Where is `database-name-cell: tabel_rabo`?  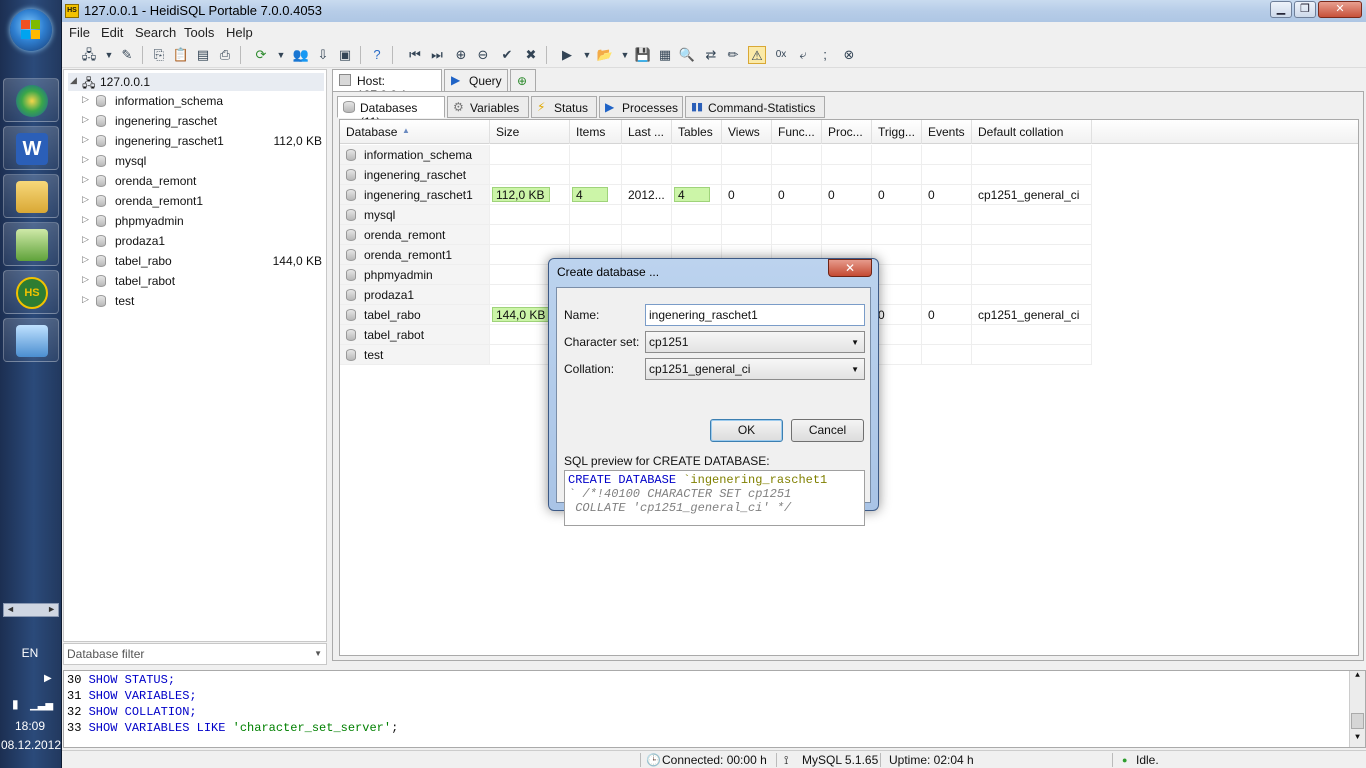 database-name-cell: tabel_rabo is located at coordinates (415, 315).